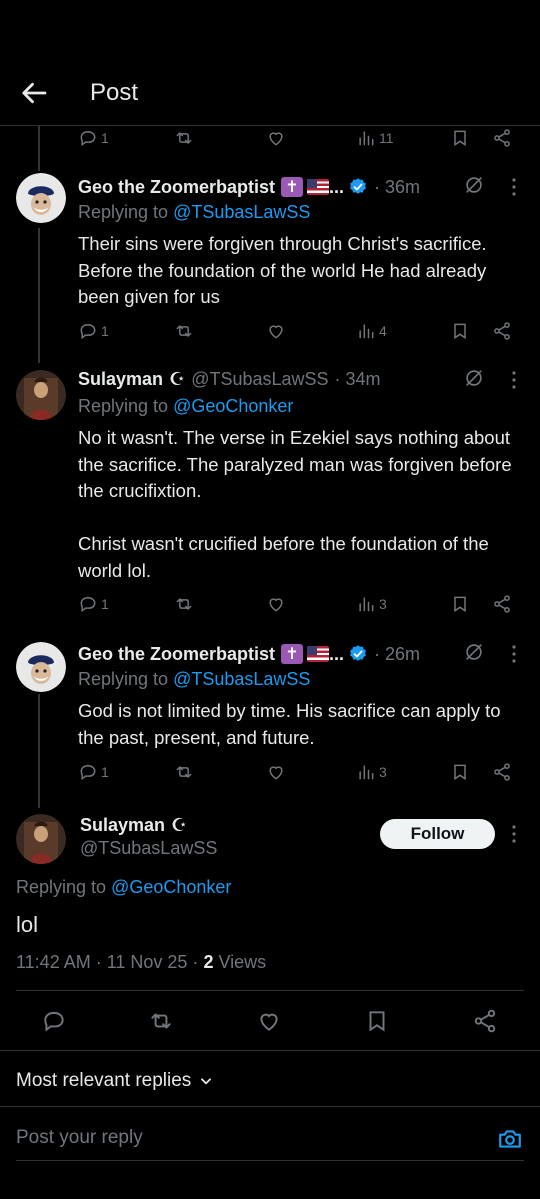 The height and width of the screenshot is (1199, 540). Describe the element at coordinates (301, 141) in the screenshot. I see `tweet-actions: 1 11` at that location.